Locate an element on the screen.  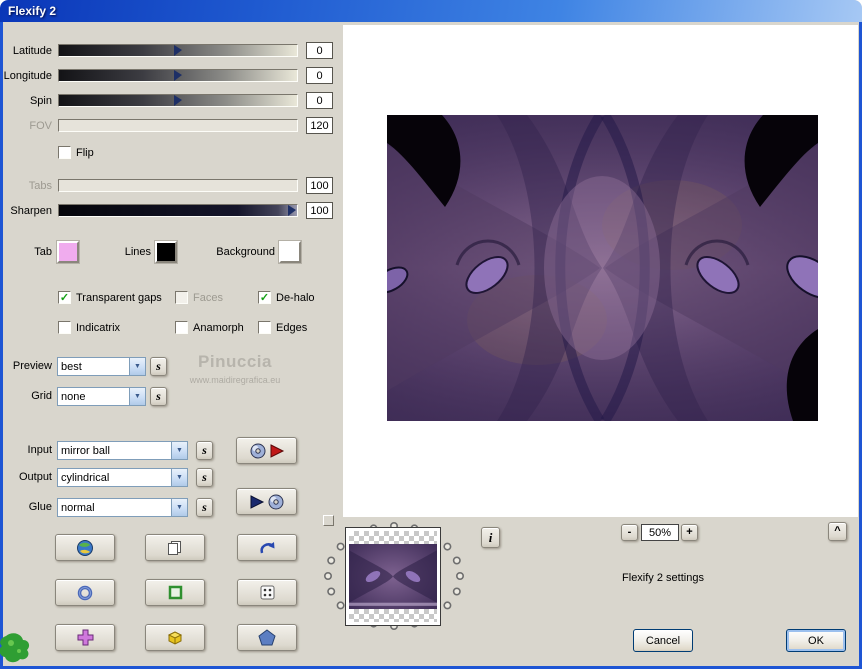
info-button: i is located at coordinates (490, 537).